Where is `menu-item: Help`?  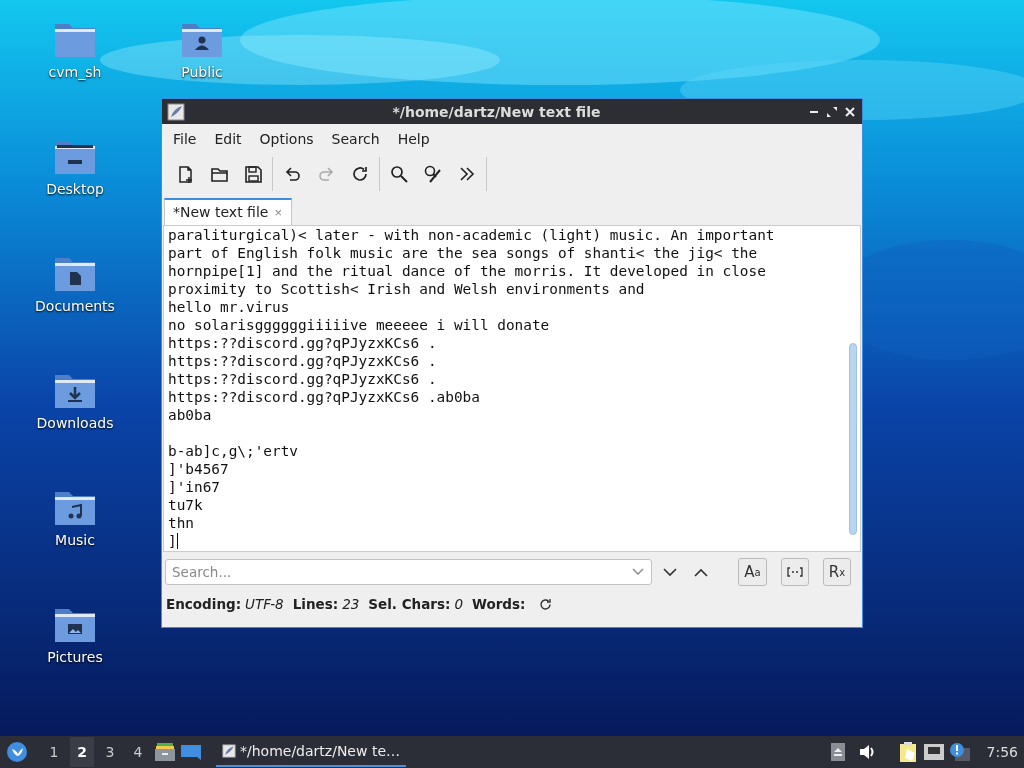
menu-item: Help is located at coordinates (413, 139).